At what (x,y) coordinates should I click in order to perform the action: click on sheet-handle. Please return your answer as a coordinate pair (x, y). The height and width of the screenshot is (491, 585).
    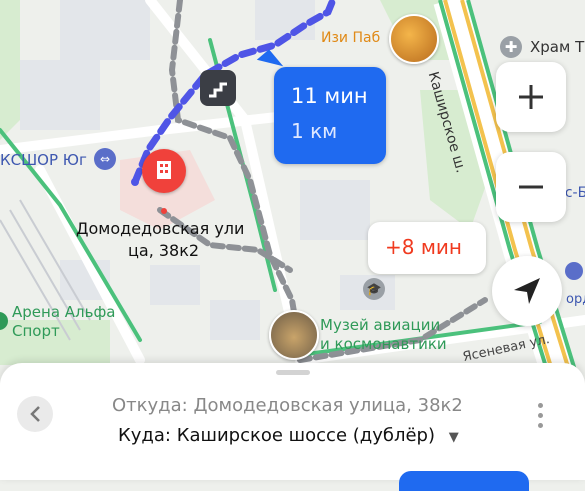
    Looking at the image, I should click on (293, 372).